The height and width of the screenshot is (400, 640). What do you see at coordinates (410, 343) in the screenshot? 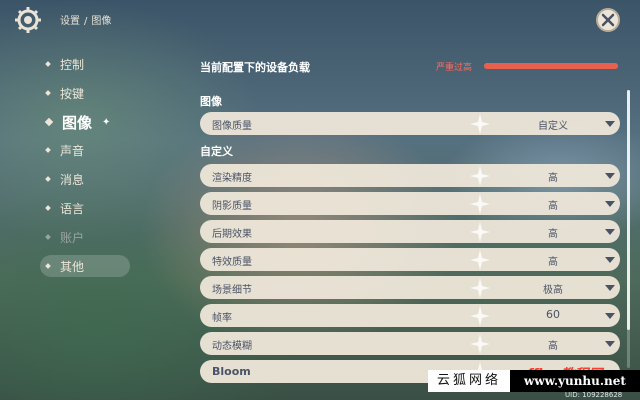
I see `motion-blur-dropdown: 动态模糊 高` at bounding box center [410, 343].